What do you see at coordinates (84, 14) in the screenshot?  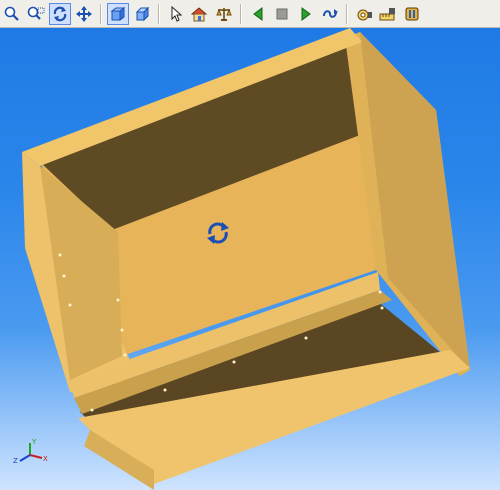 I see `pan-icon` at bounding box center [84, 14].